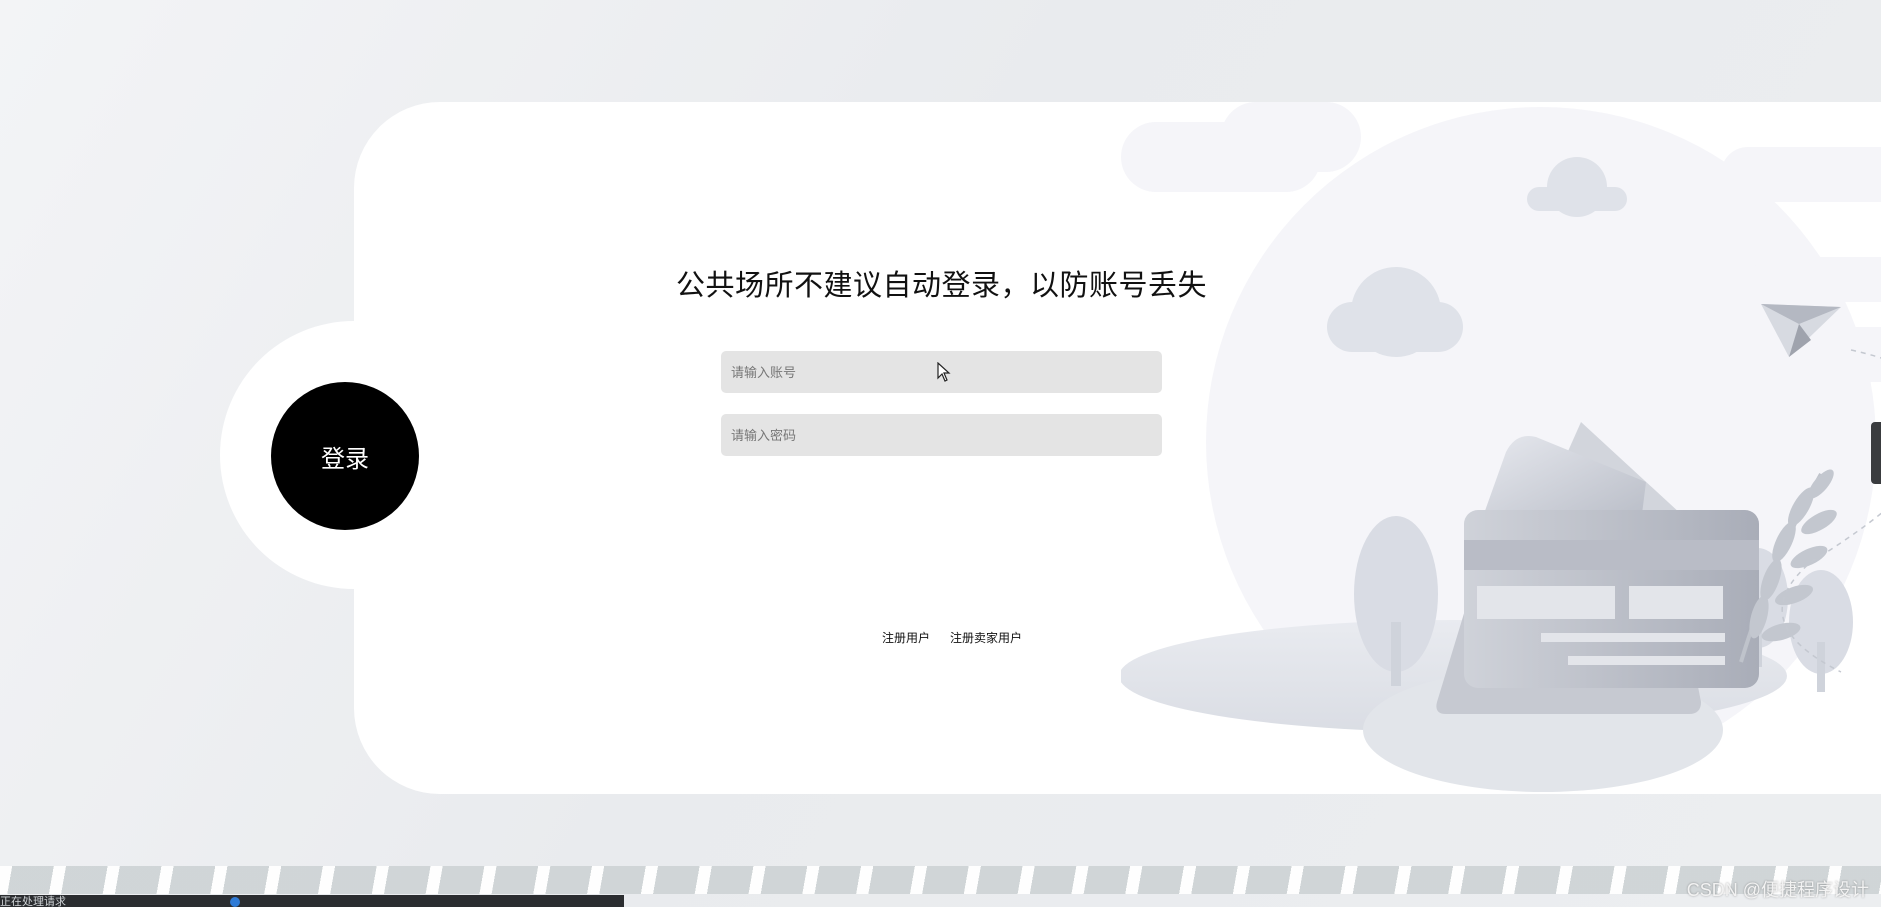  Describe the element at coordinates (941, 286) in the screenshot. I see `page-title: 公共场所不建议自动登录，以防账号丢失` at that location.